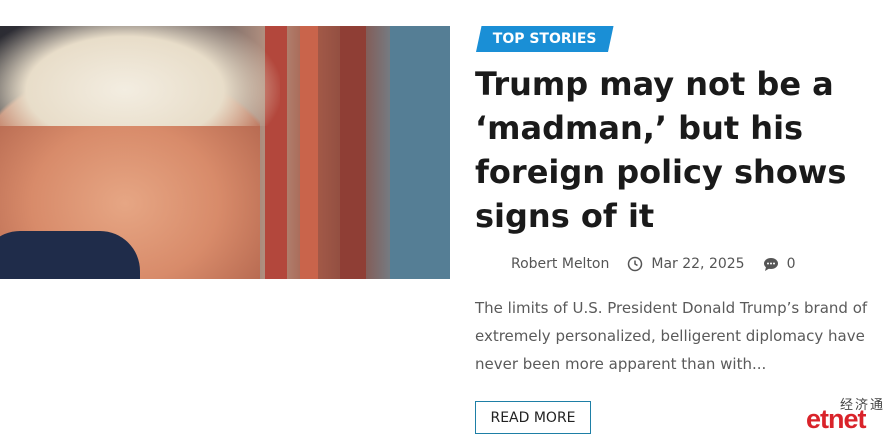  Describe the element at coordinates (635, 264) in the screenshot. I see `clock-icon` at that location.